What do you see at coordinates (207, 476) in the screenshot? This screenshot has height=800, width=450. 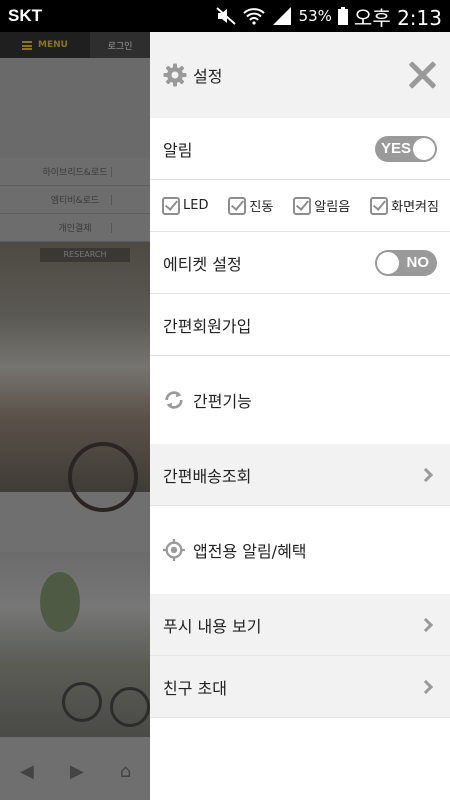 I see `delivery-tracking-label: 간편배송조회` at bounding box center [207, 476].